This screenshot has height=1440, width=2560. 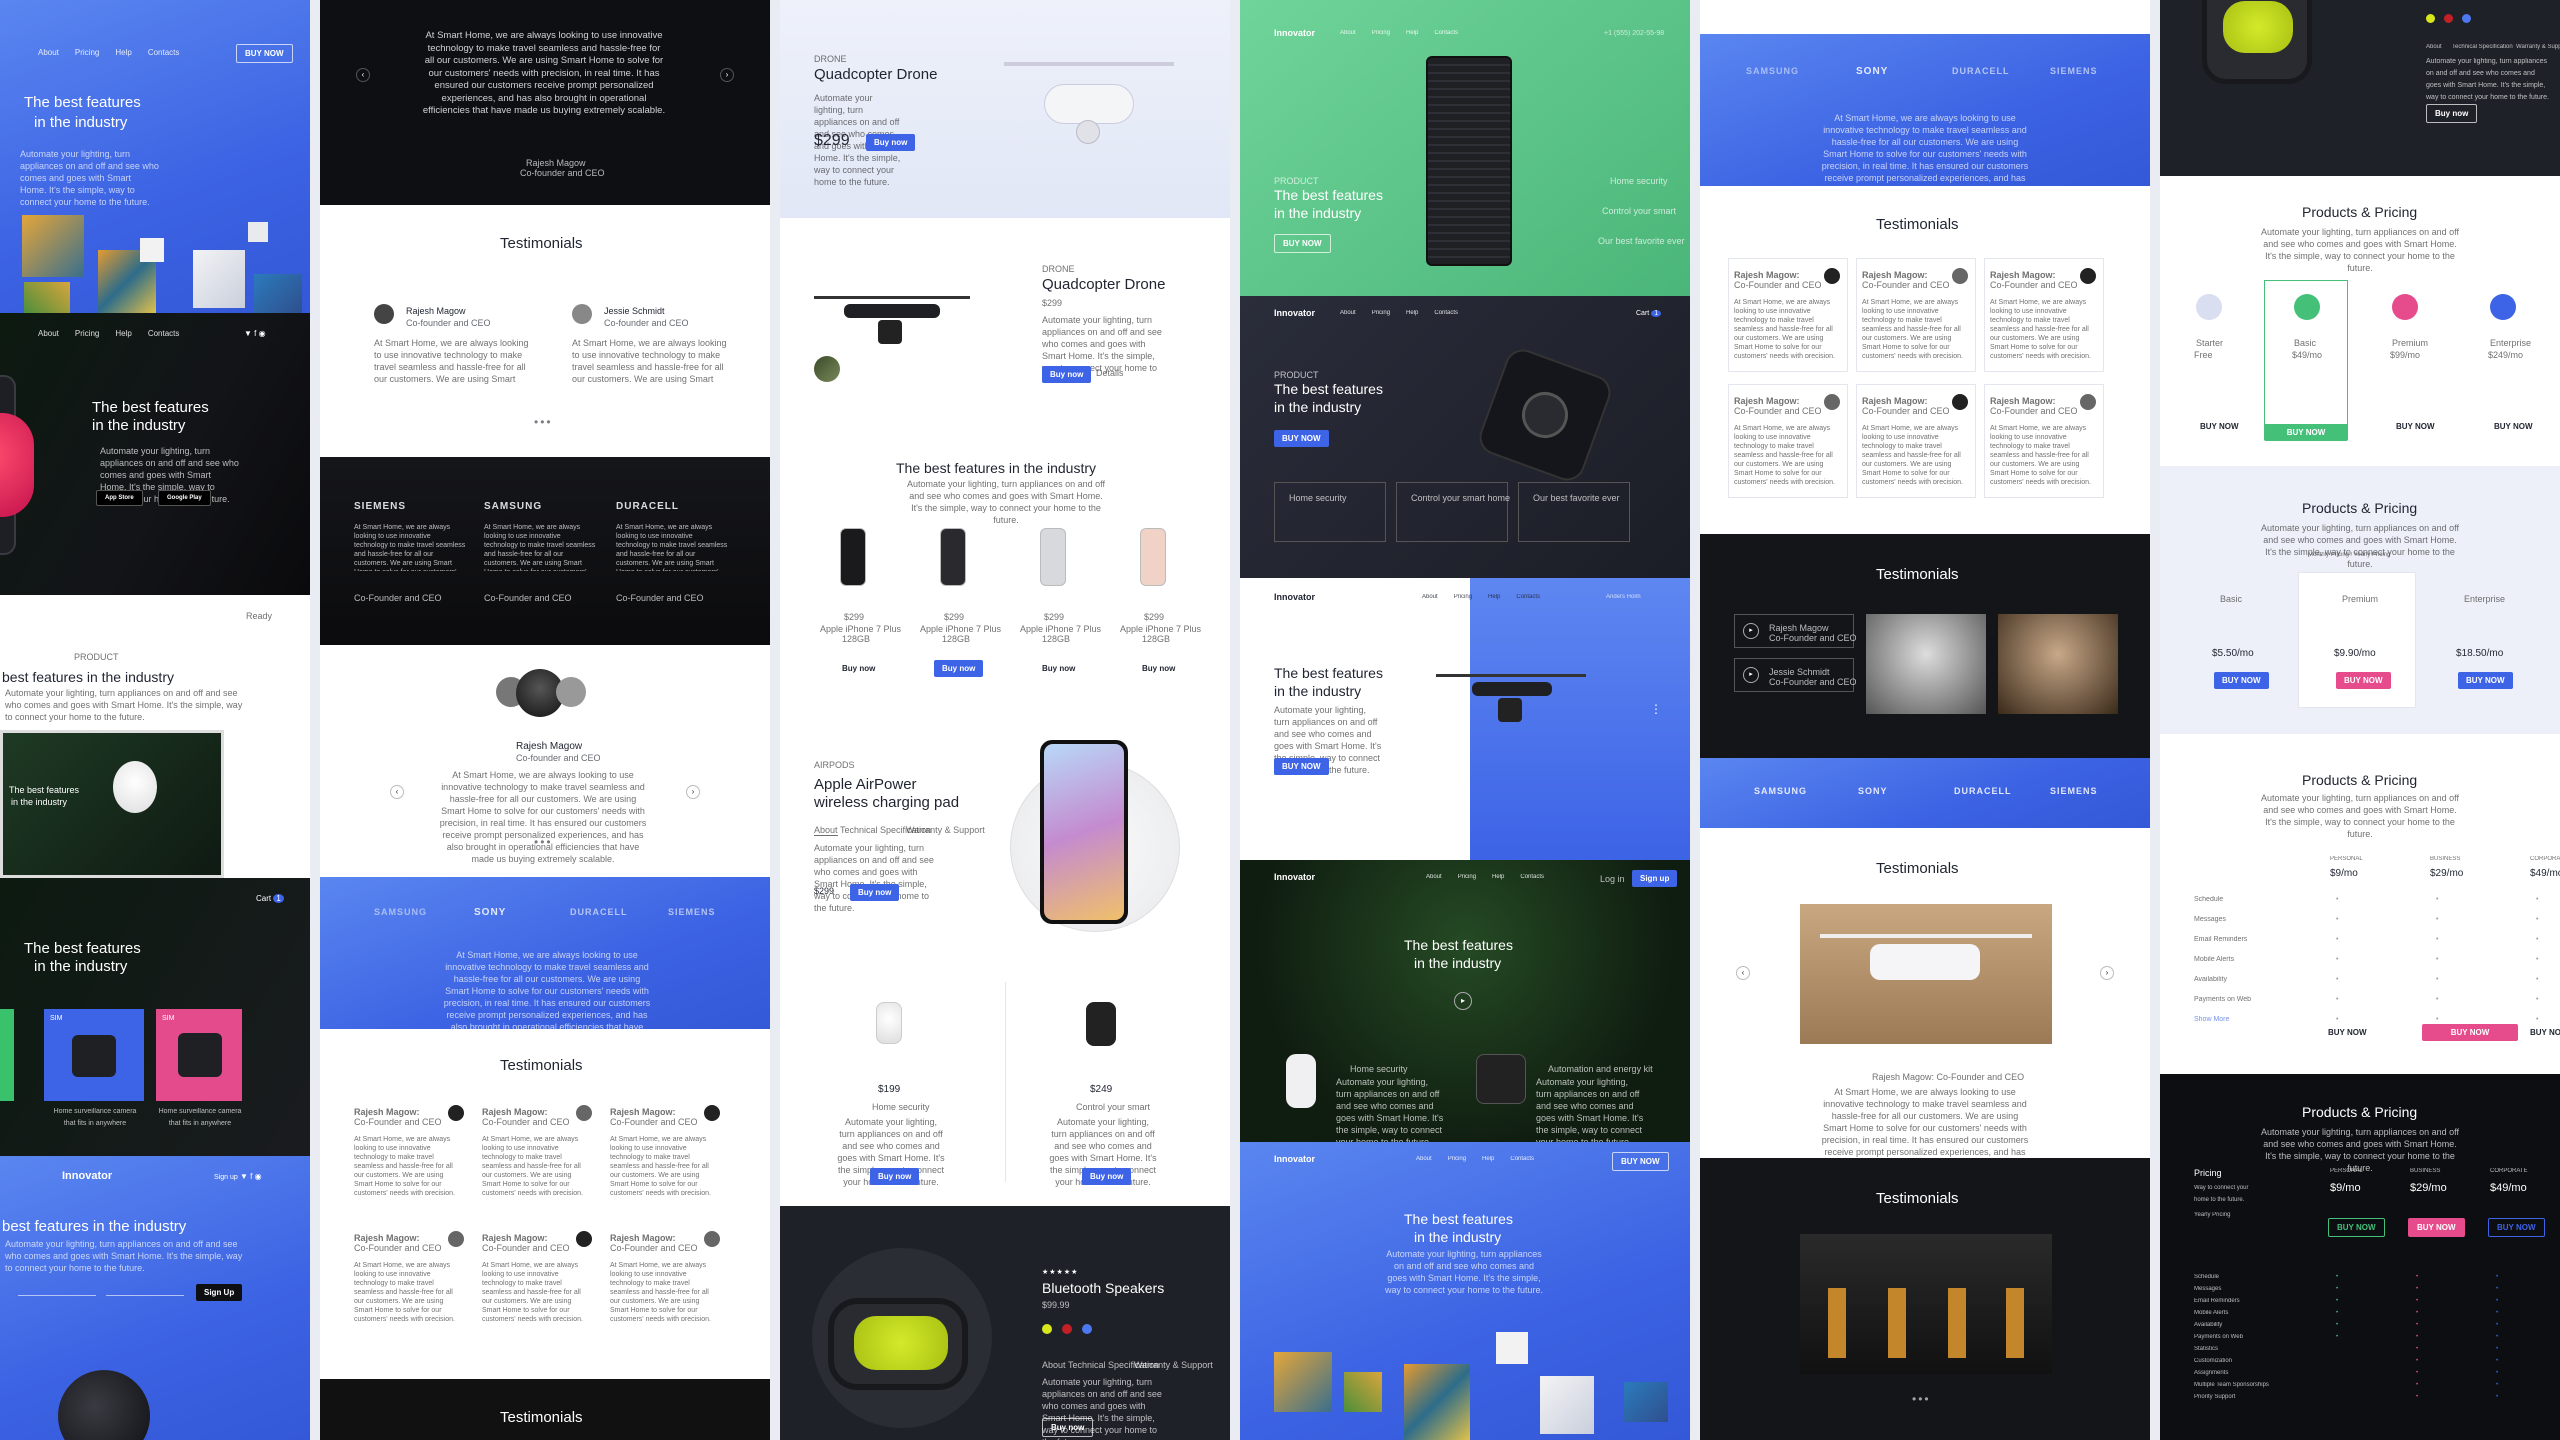 I want to click on app-store-button: App Store, so click(x=119, y=498).